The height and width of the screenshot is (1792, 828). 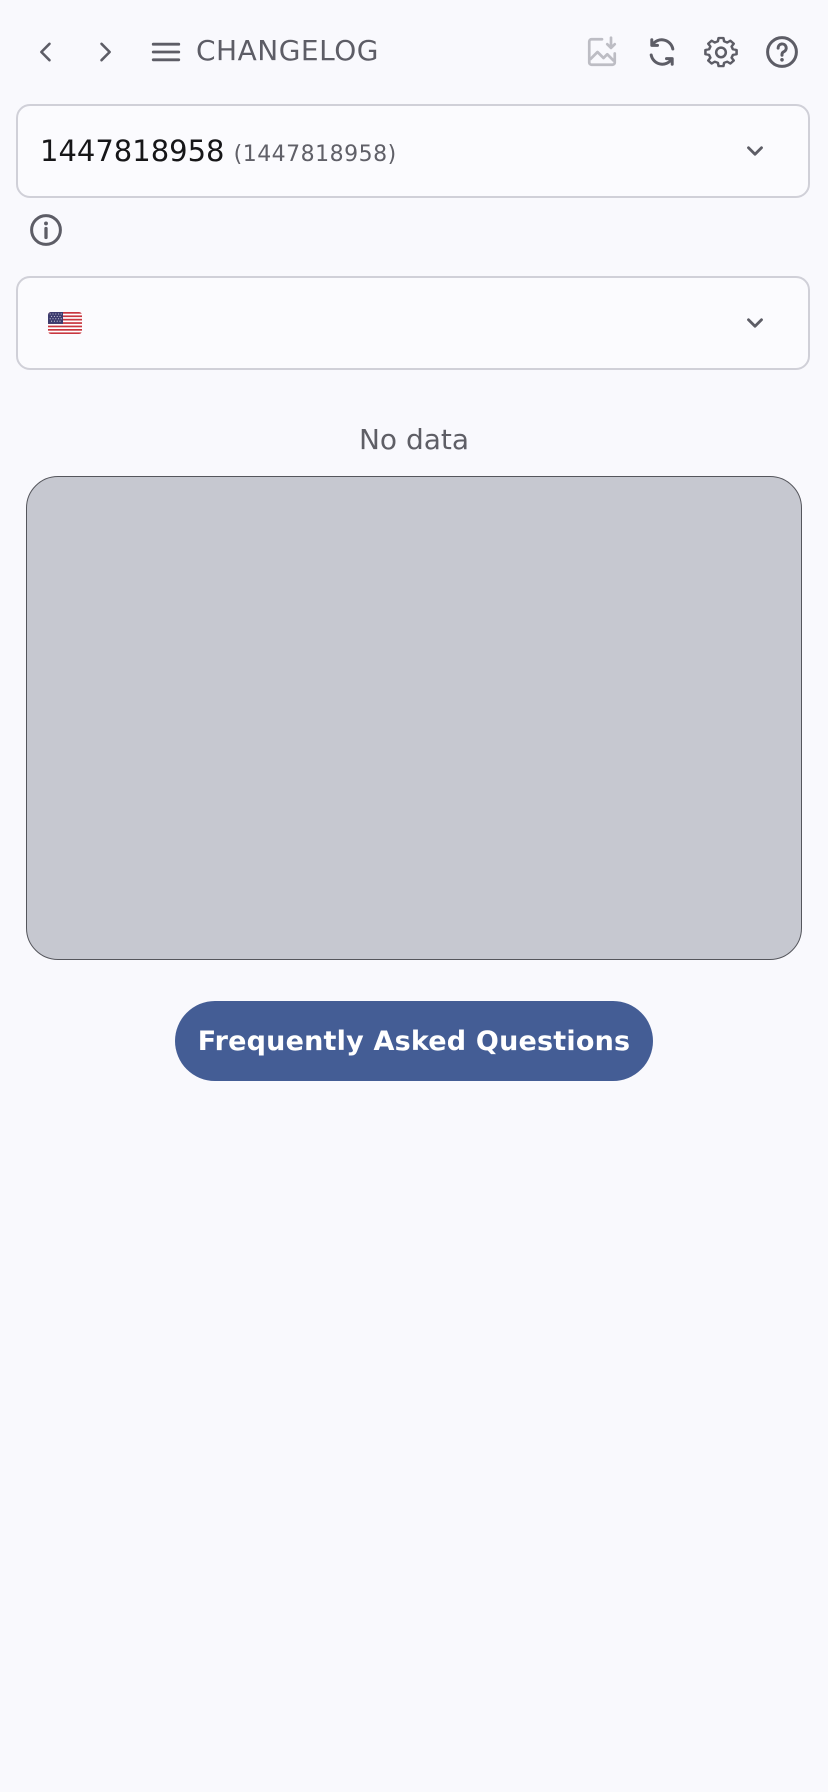 What do you see at coordinates (414, 439) in the screenshot?
I see `no-data-message: No data` at bounding box center [414, 439].